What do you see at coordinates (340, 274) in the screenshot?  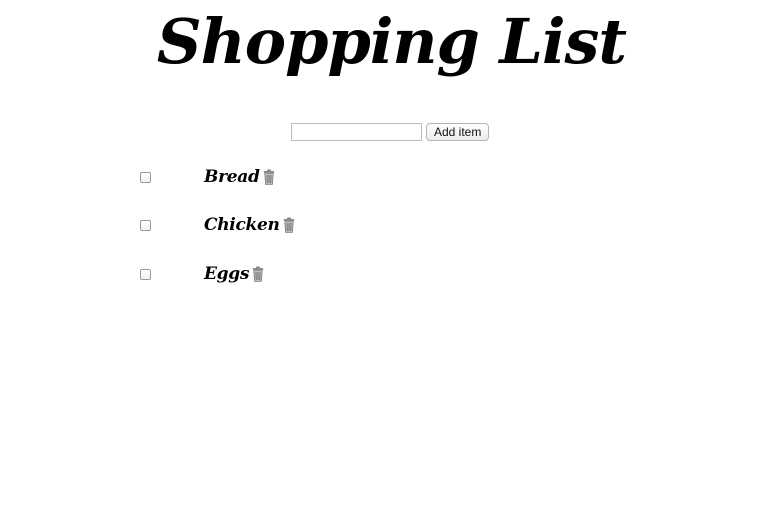 I see `list-item: Eggs` at bounding box center [340, 274].